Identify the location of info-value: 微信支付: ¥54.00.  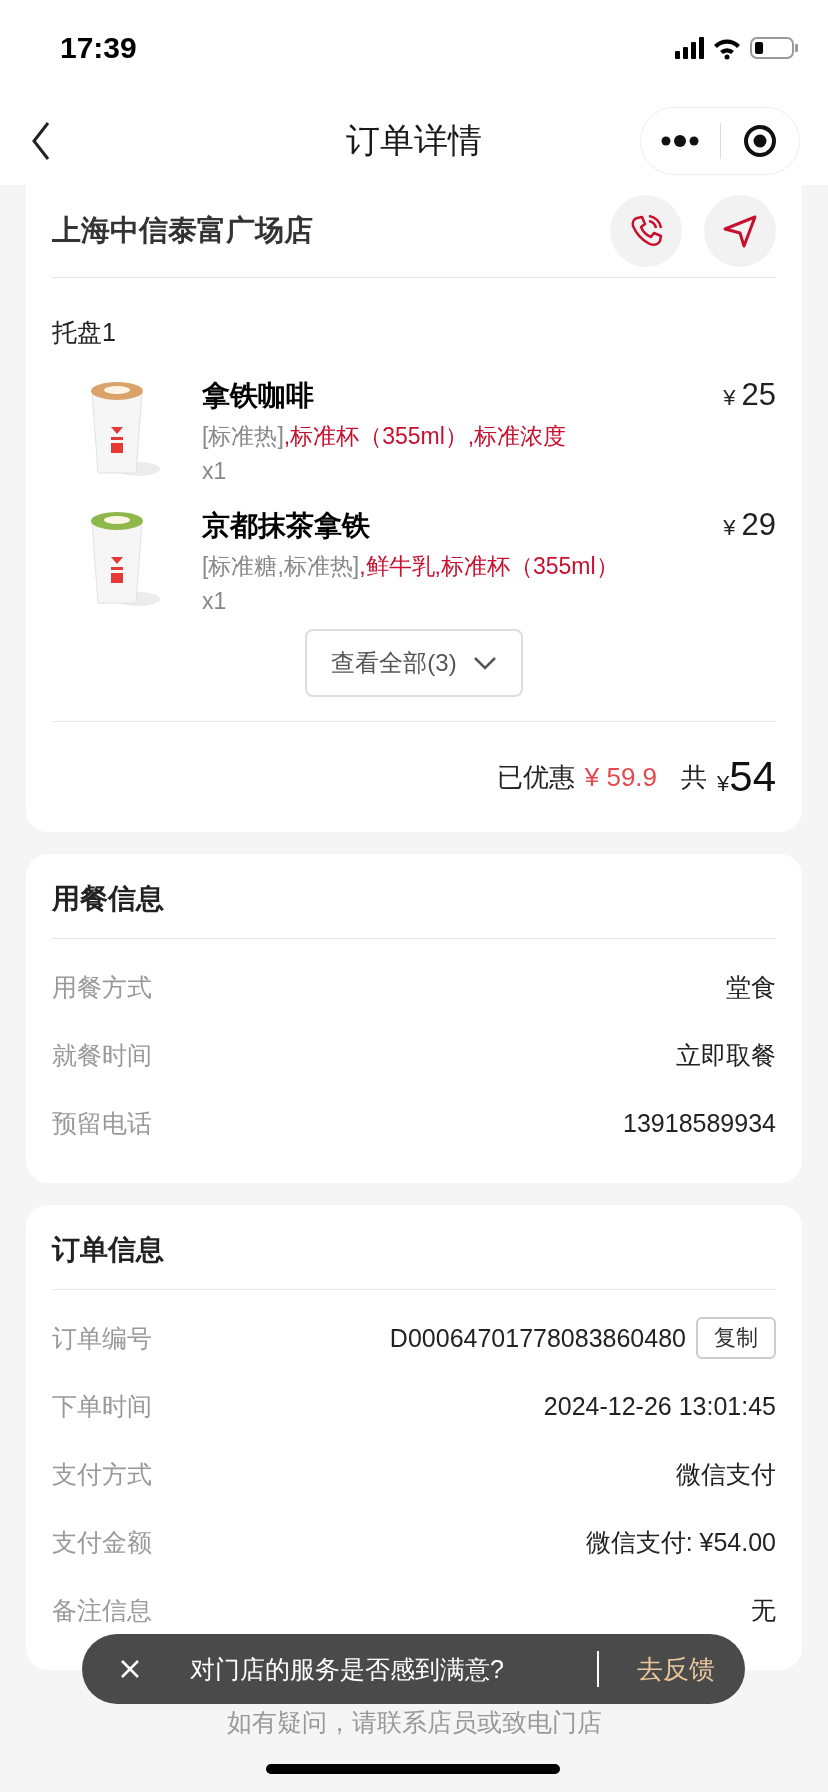
(680, 1542).